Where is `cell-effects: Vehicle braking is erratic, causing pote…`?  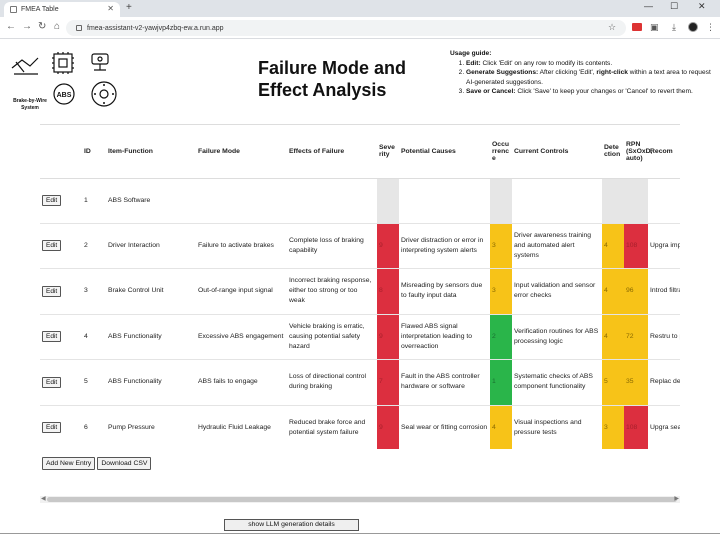
cell-effects: Vehicle braking is erratic, causing pote… is located at coordinates (332, 337).